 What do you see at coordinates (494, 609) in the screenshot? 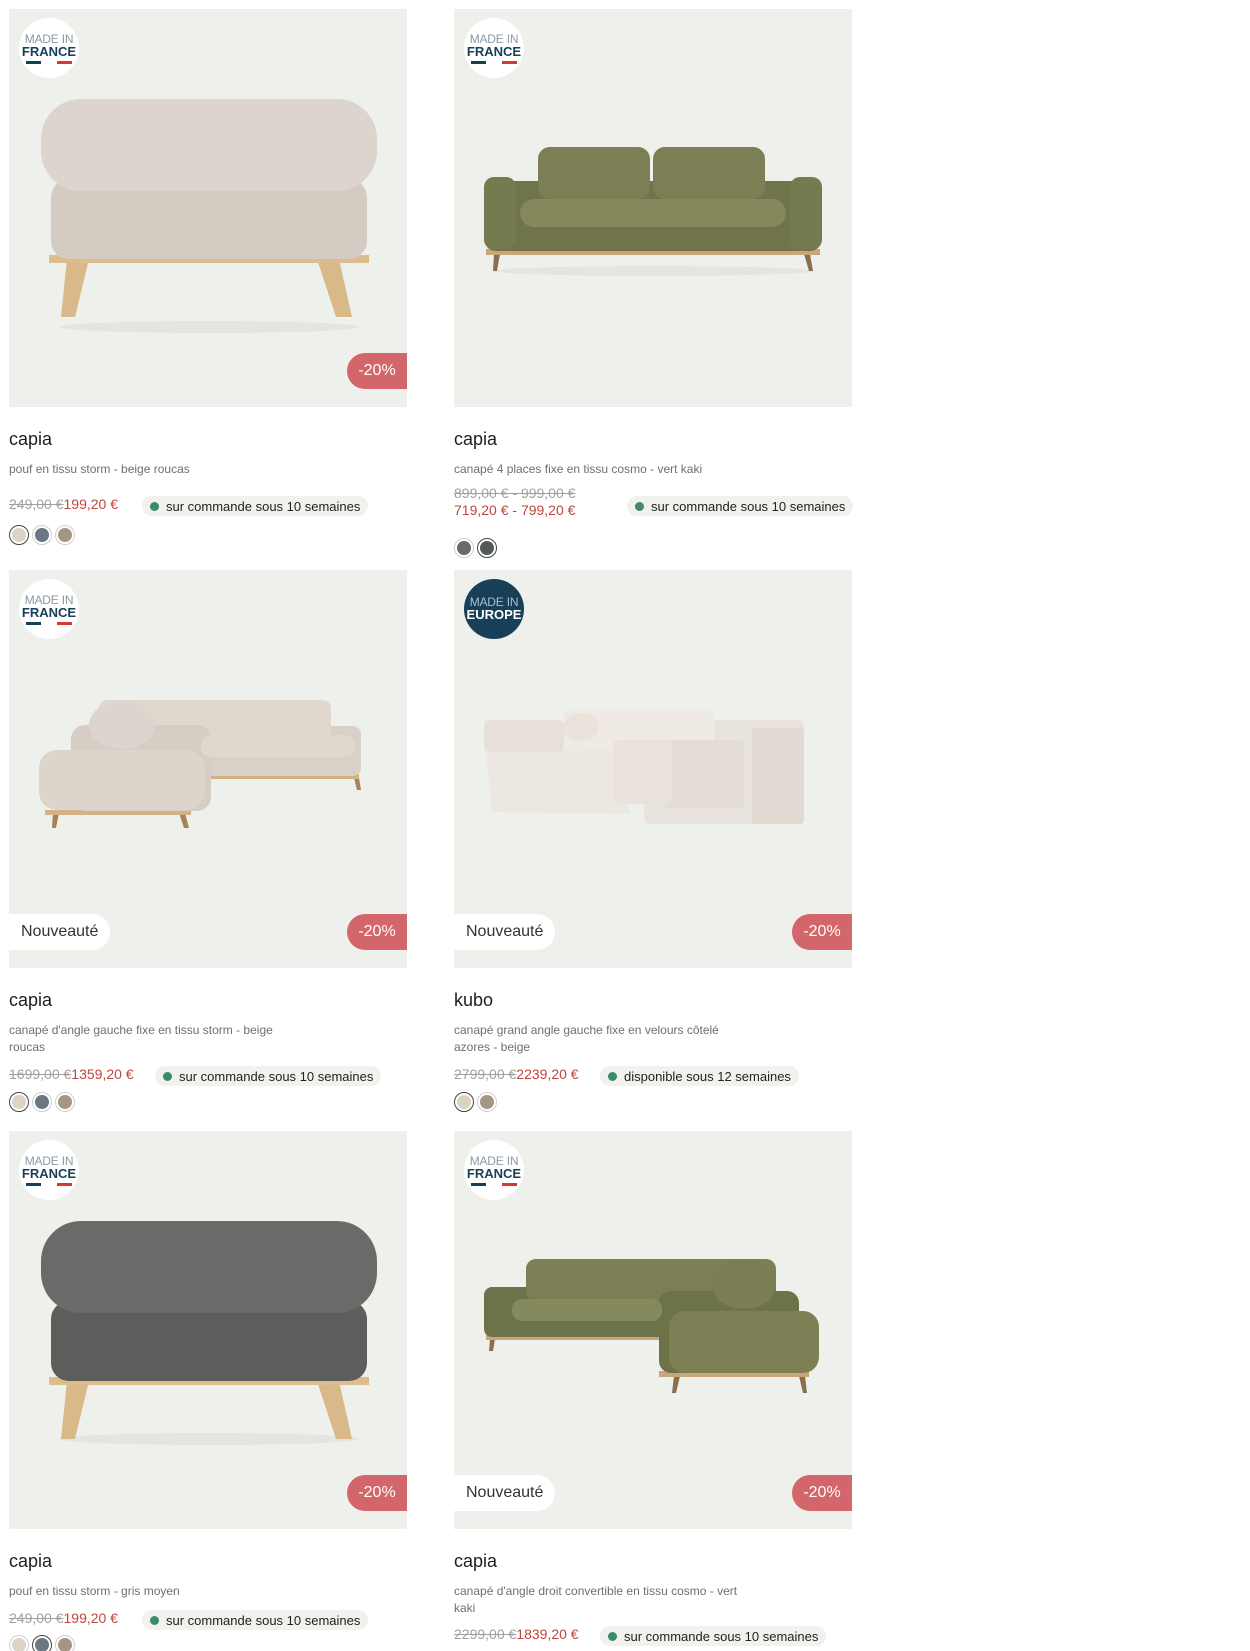
I see `made-in-badge: MADE IN EUROPE` at bounding box center [494, 609].